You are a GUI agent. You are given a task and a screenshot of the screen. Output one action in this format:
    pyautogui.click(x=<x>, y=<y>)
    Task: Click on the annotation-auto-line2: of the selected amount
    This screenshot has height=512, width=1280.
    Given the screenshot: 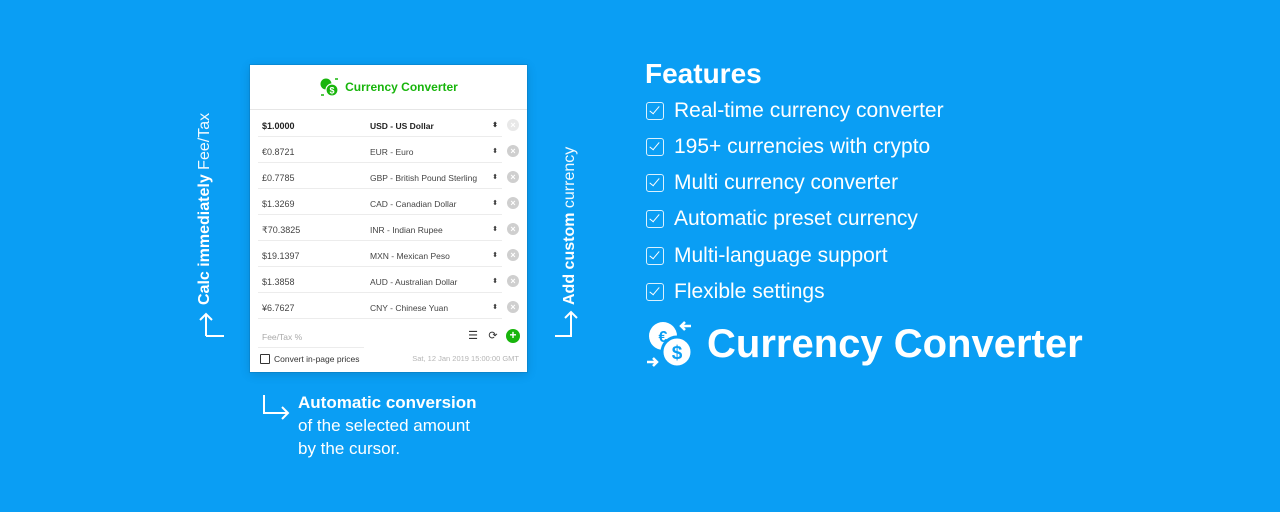 What is the action you would take?
    pyautogui.click(x=384, y=425)
    